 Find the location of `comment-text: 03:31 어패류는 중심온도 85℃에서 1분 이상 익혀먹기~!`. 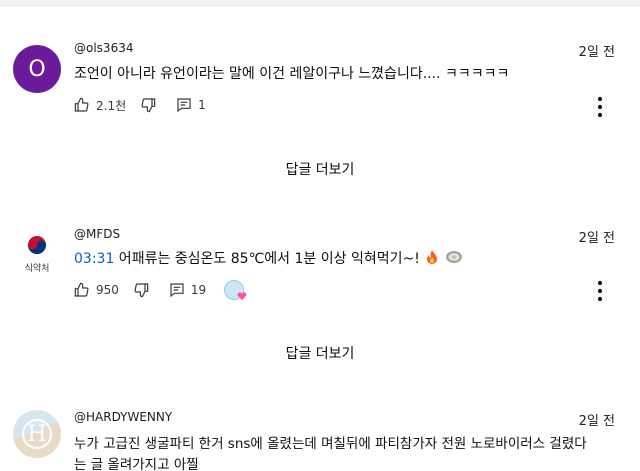

comment-text: 03:31 어패류는 중심온도 85℃에서 1분 이상 익혀먹기~! is located at coordinates (268, 258).